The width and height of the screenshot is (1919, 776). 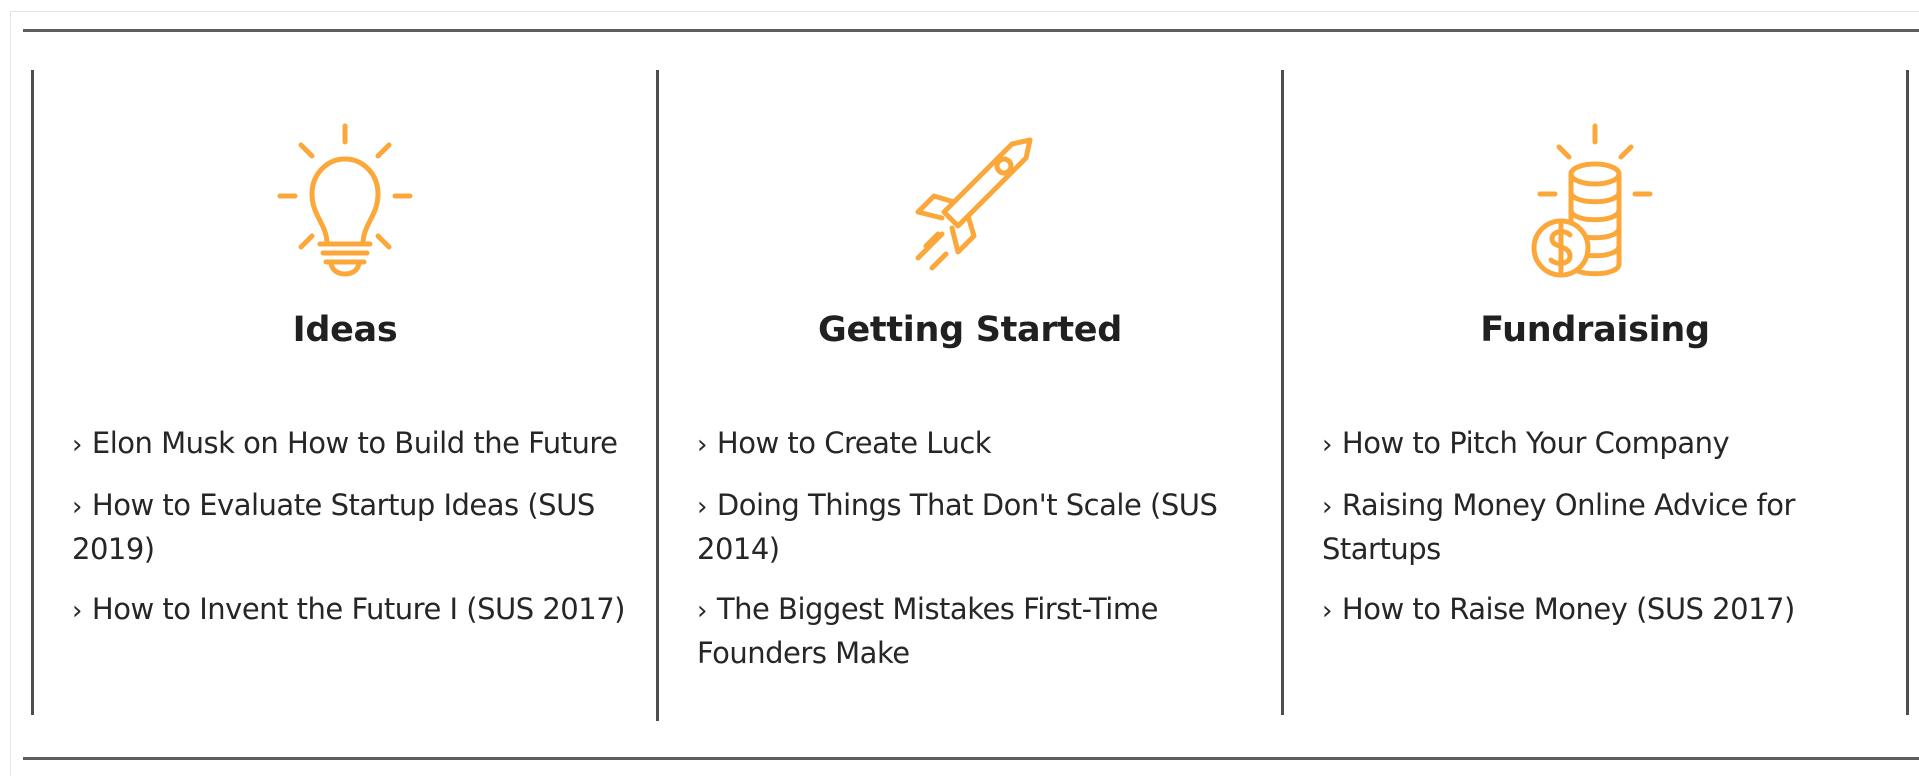 What do you see at coordinates (345, 200) in the screenshot?
I see `lightbulb-icon` at bounding box center [345, 200].